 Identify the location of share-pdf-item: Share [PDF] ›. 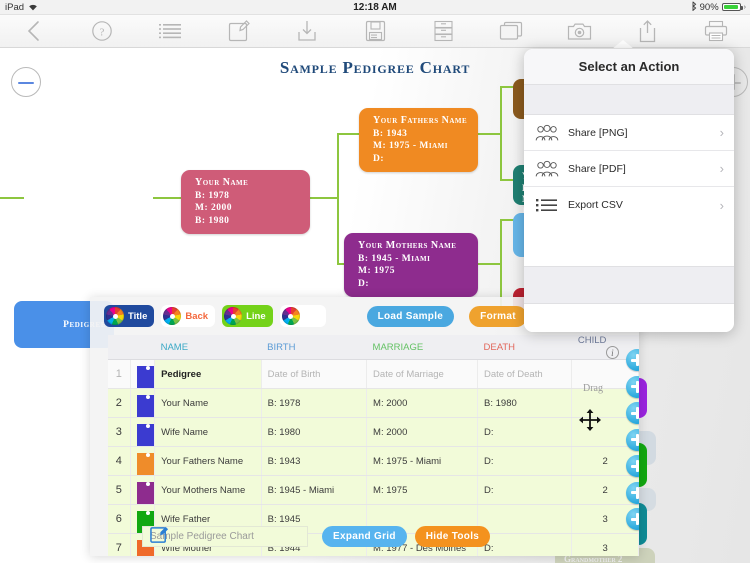
(629, 169).